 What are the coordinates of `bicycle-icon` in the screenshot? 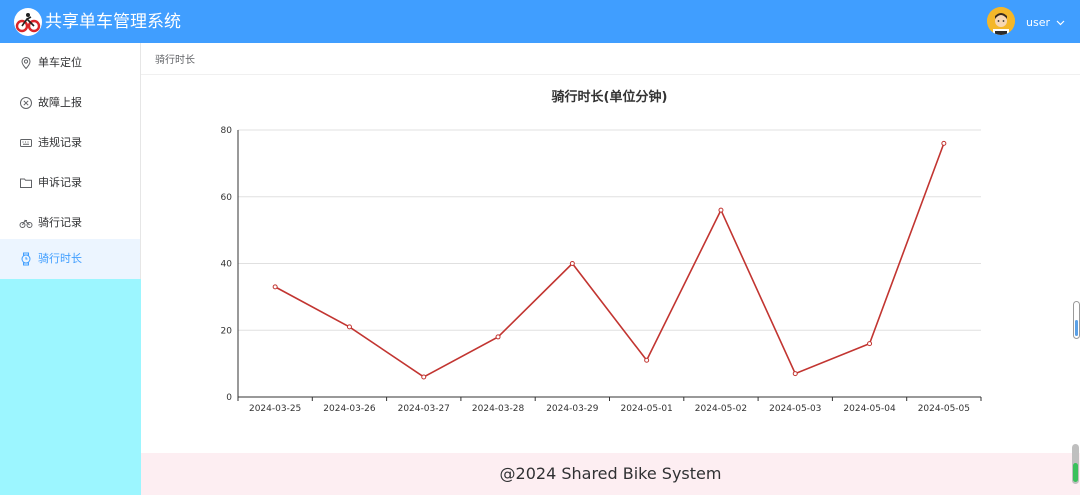 It's located at (26, 223).